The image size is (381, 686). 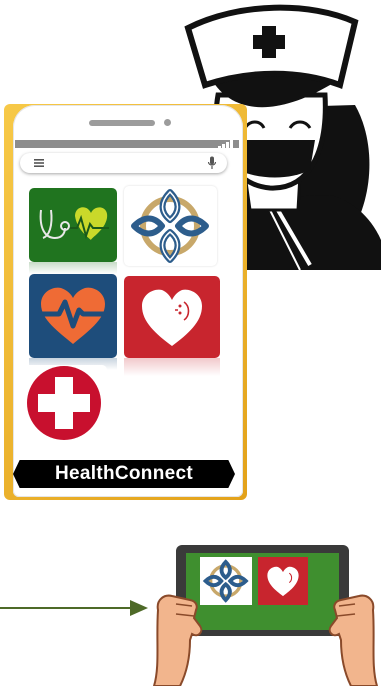 I want to click on smiling-heart-icon, so click(x=172, y=317).